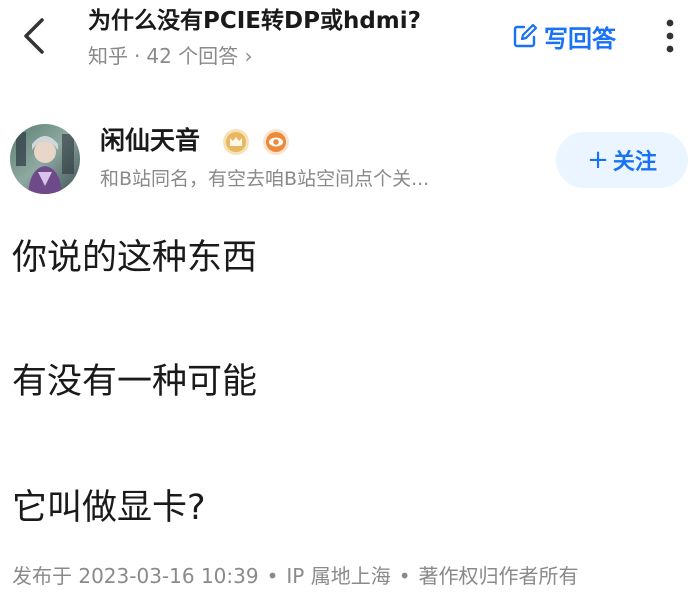  I want to click on write-answer-label: 写回答, so click(580, 38).